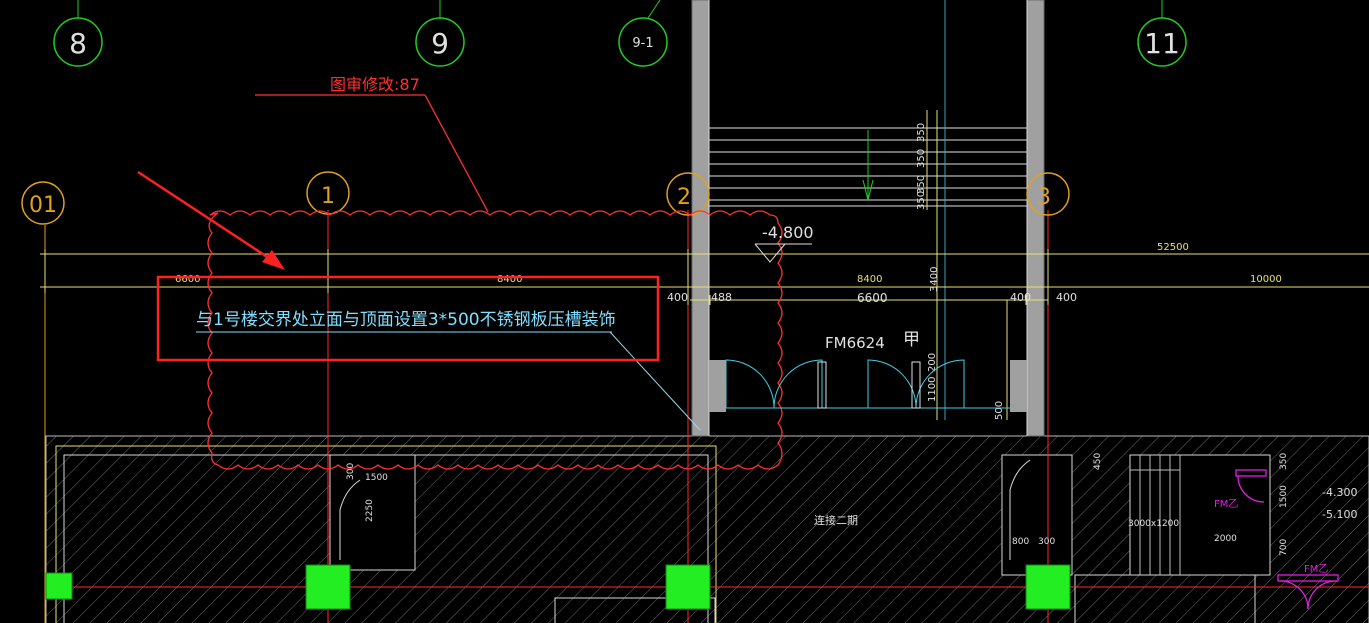 Image resolution: width=1369 pixels, height=623 pixels. Describe the element at coordinates (1339, 514) in the screenshot. I see `elevation-label: -5.100` at that location.